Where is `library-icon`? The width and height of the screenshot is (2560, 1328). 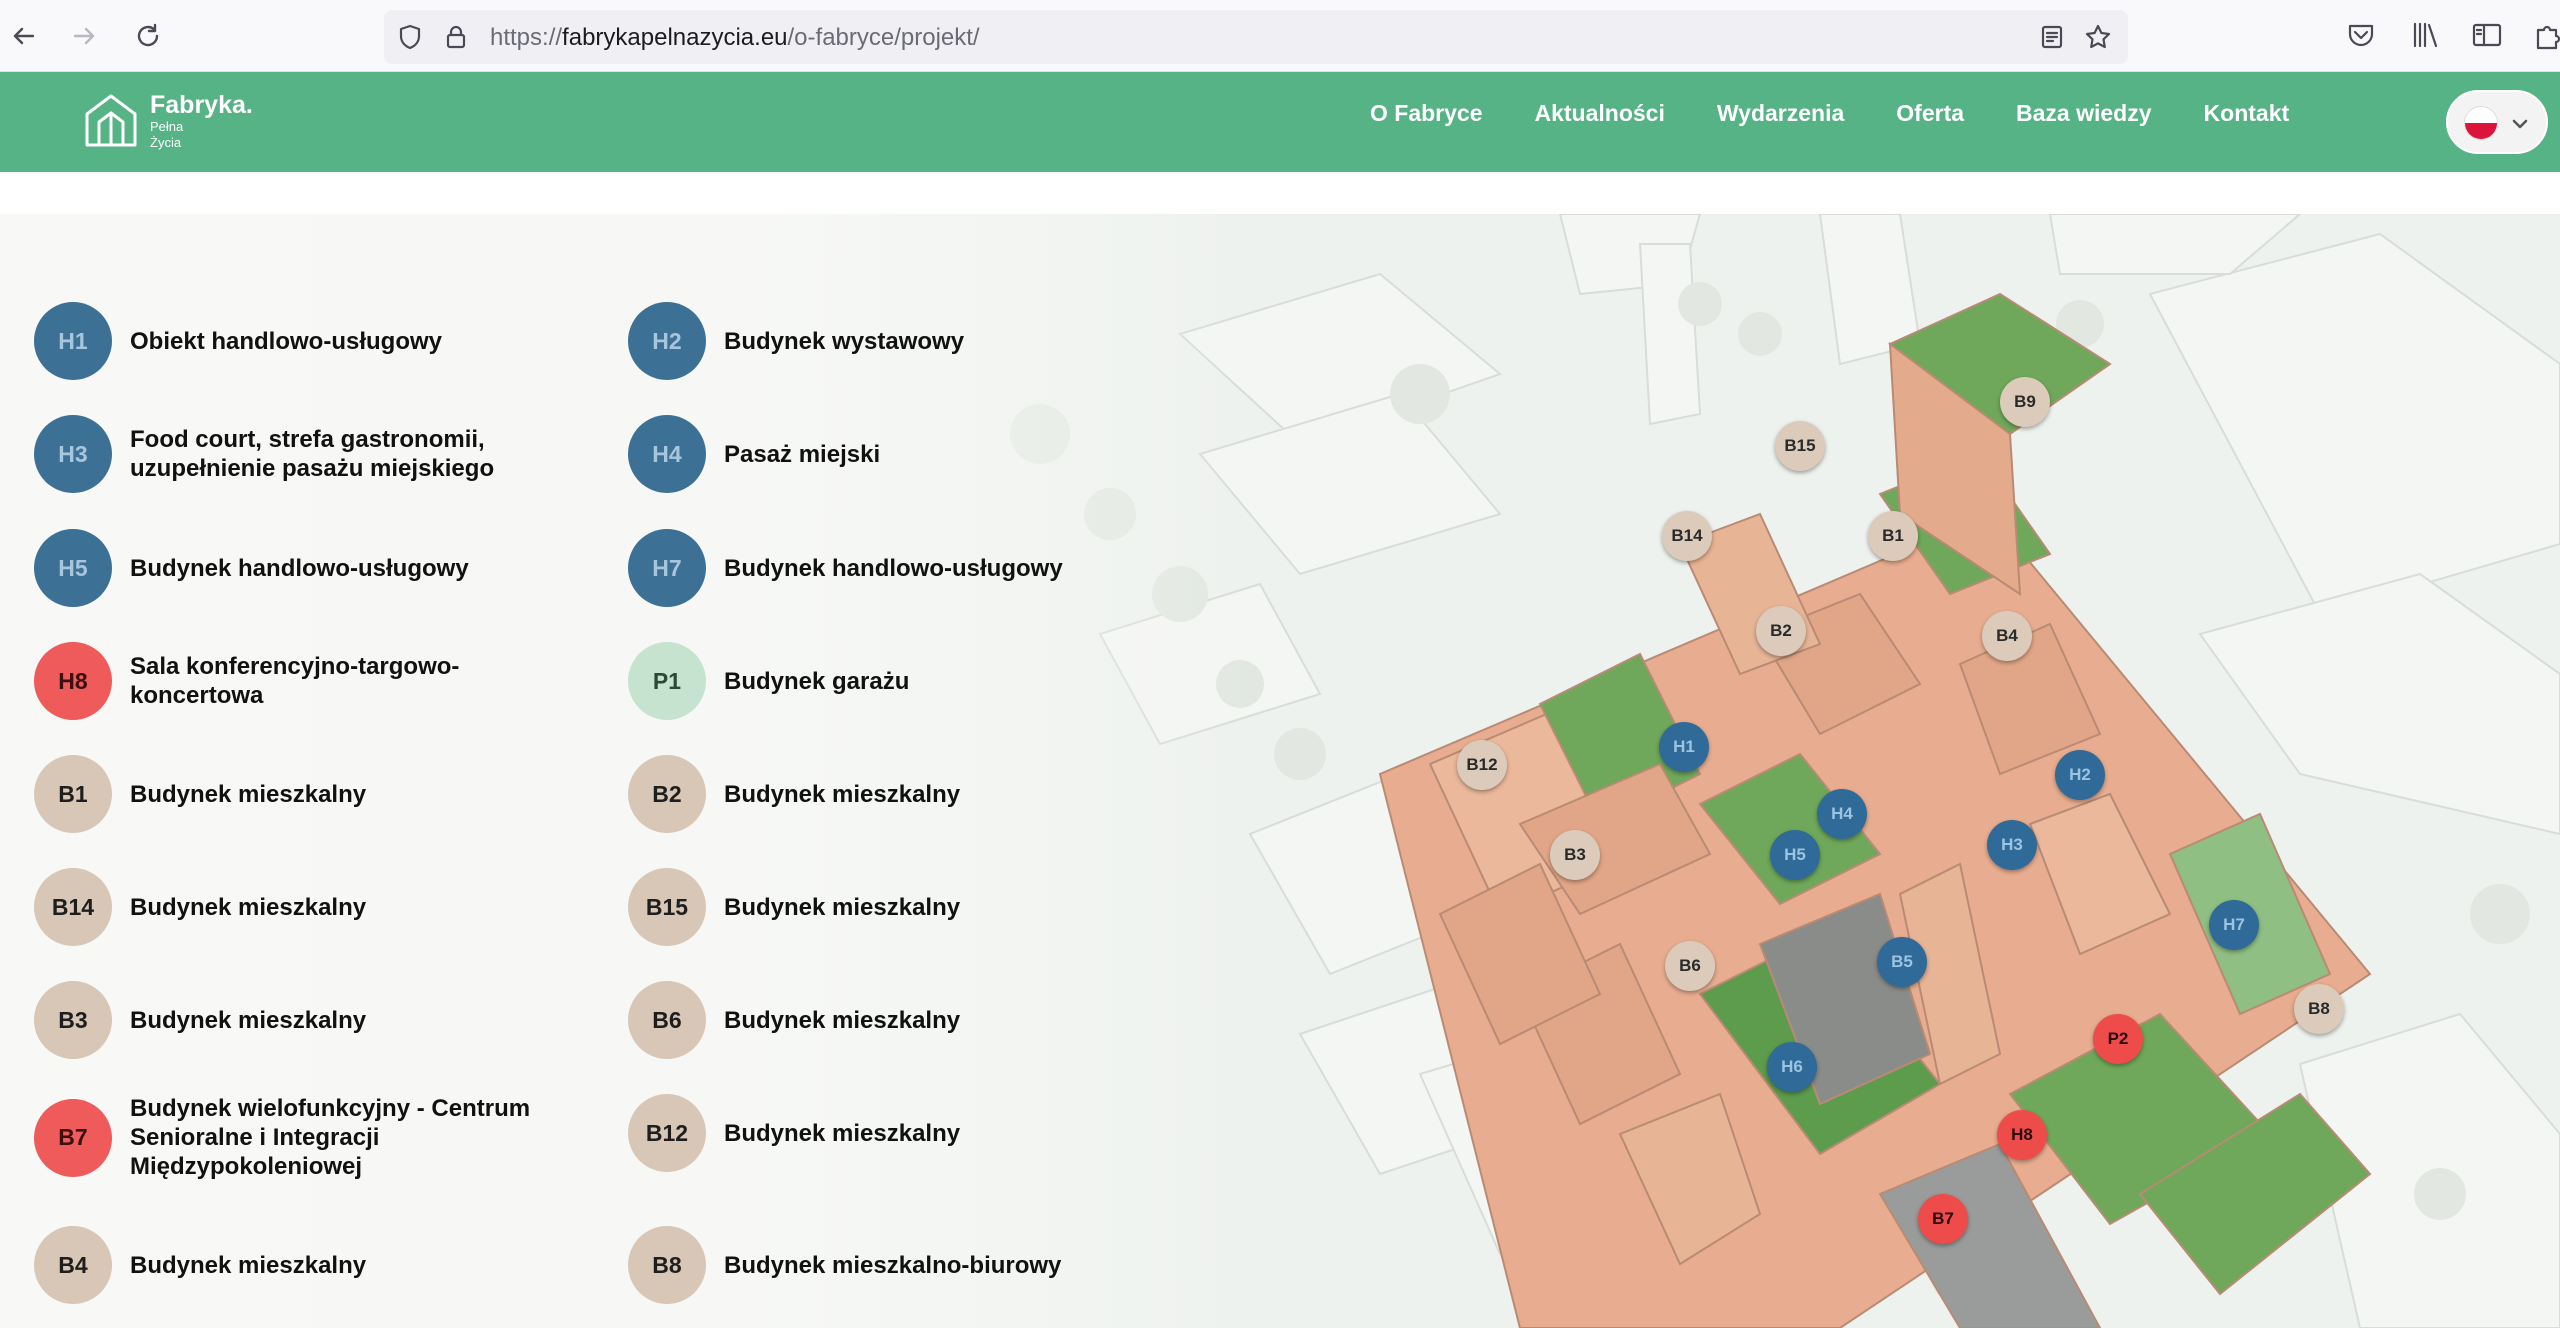 library-icon is located at coordinates (2426, 36).